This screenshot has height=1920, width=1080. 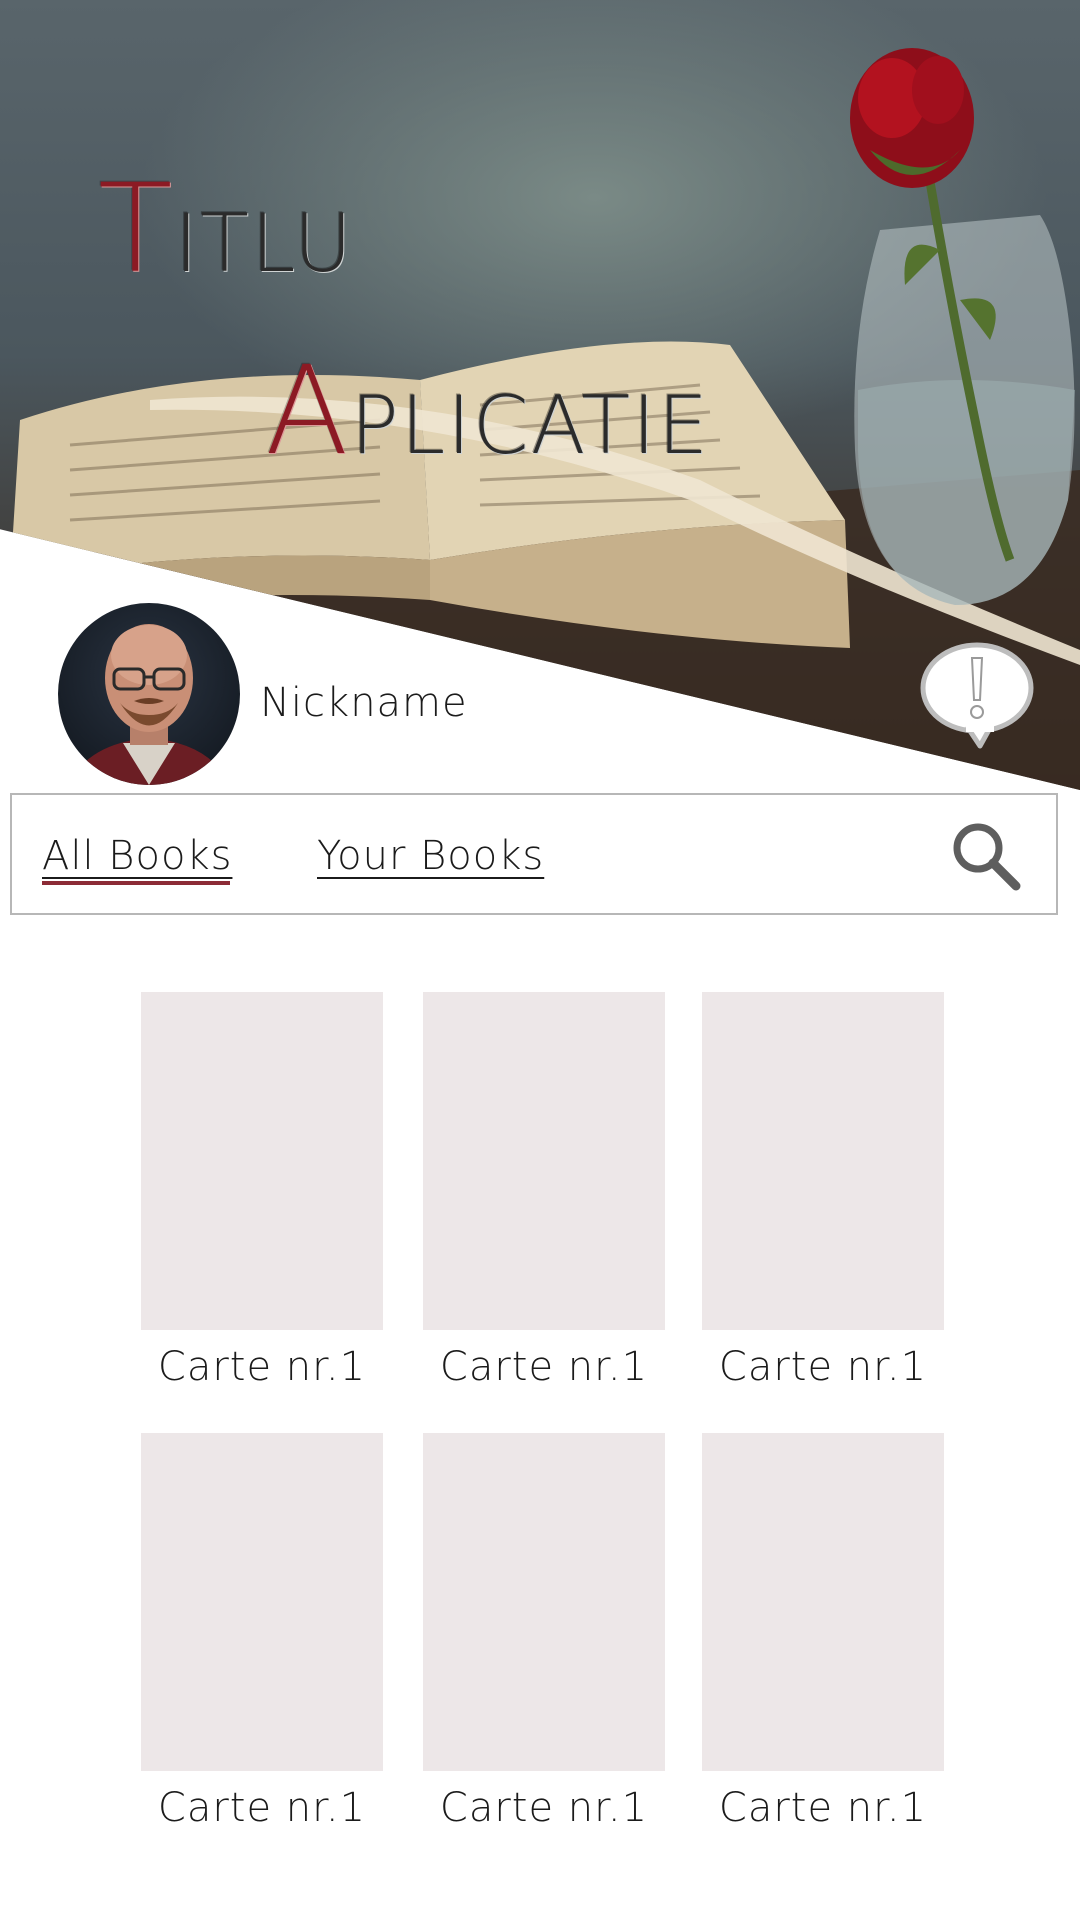 I want to click on search-button, so click(x=986, y=856).